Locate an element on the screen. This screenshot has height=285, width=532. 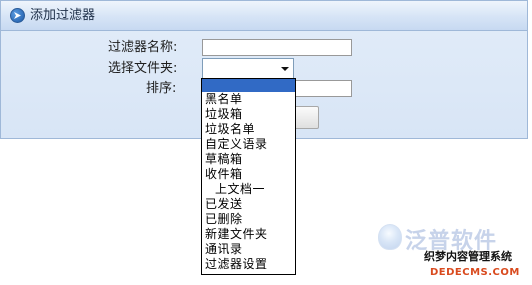
panel-title: 添加过滤器 is located at coordinates (63, 15).